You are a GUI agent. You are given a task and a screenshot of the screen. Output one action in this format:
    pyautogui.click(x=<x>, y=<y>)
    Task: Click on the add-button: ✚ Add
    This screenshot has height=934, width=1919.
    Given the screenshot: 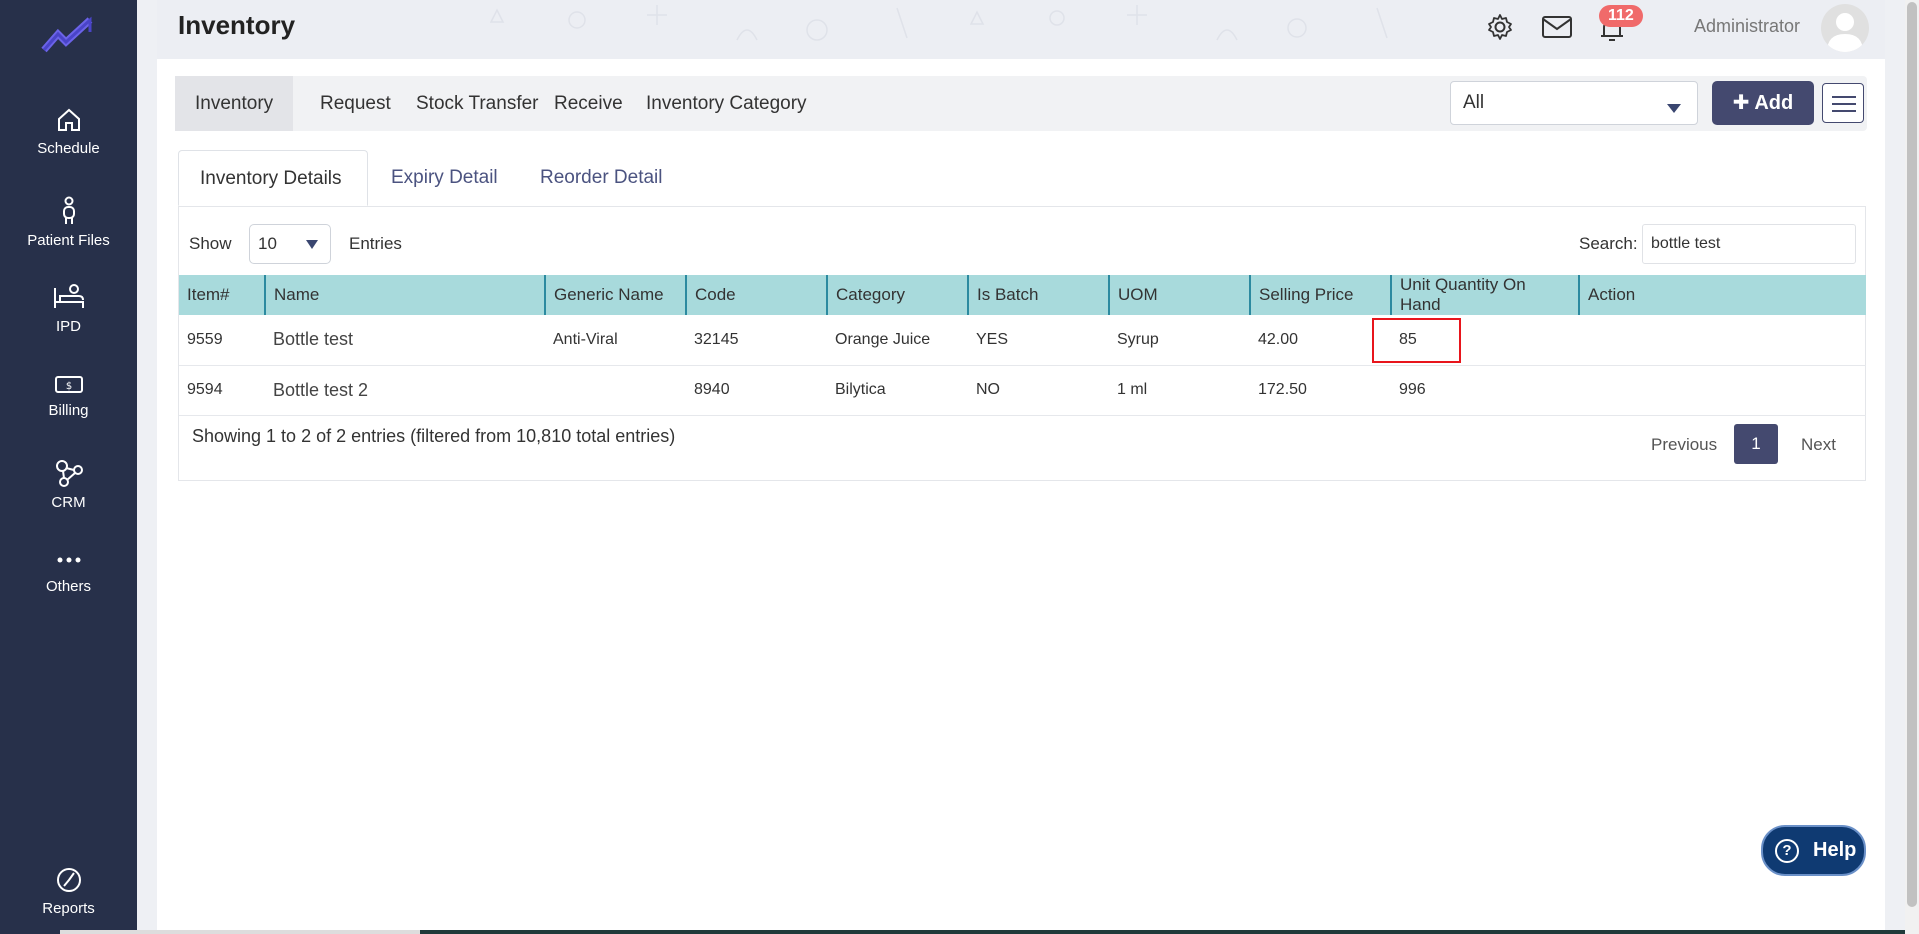 What is the action you would take?
    pyautogui.click(x=1763, y=103)
    